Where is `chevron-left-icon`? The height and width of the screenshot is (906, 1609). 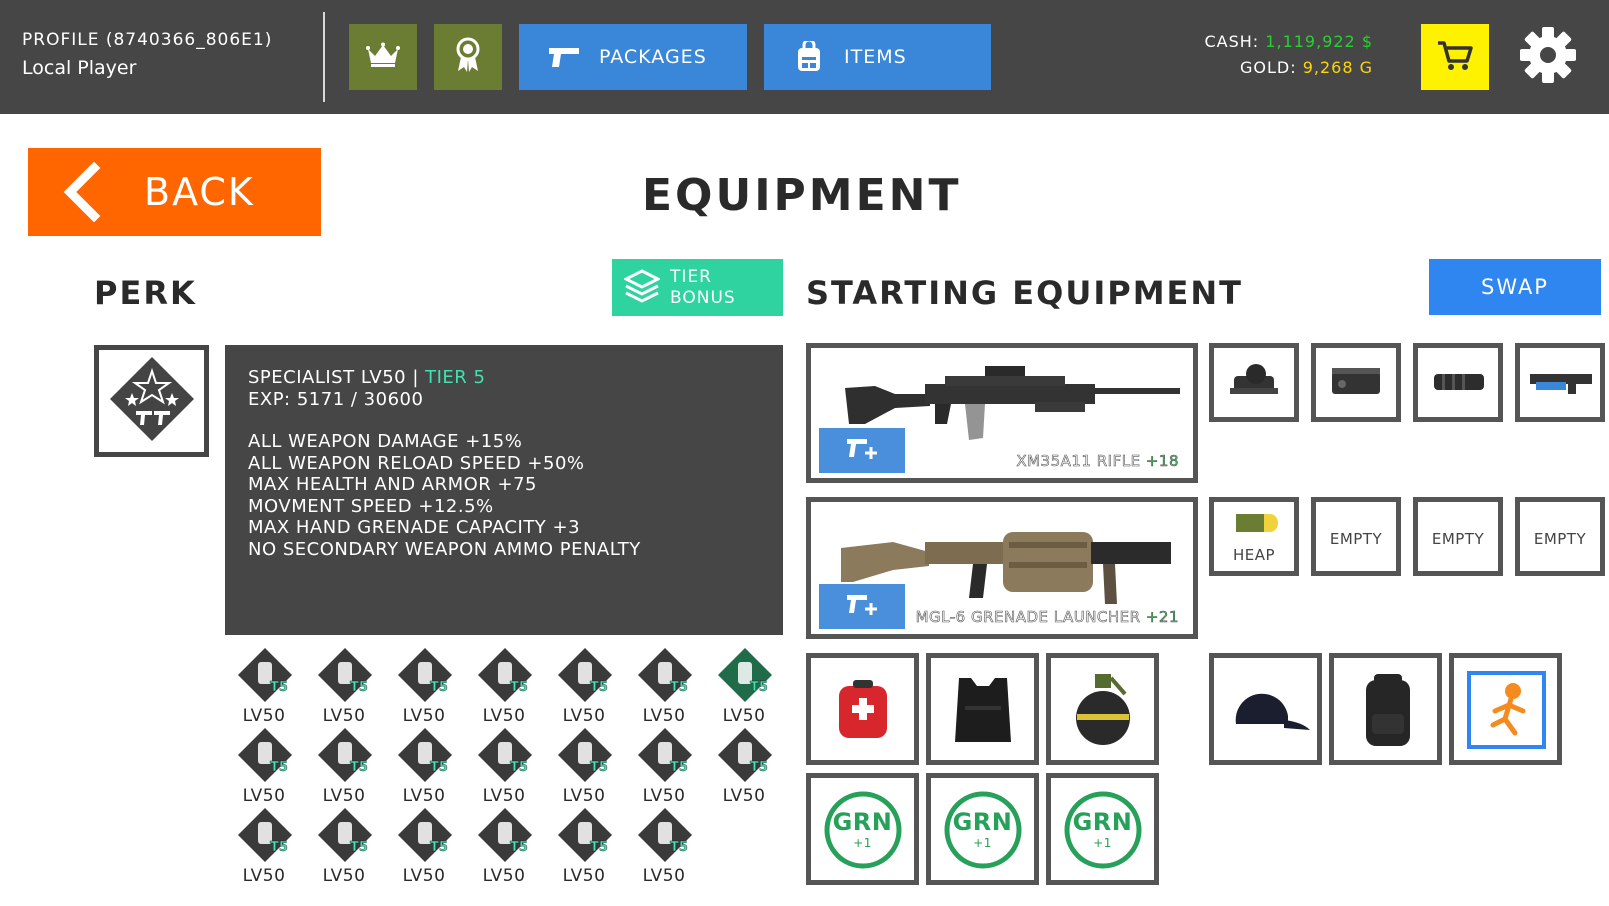 chevron-left-icon is located at coordinates (84, 192).